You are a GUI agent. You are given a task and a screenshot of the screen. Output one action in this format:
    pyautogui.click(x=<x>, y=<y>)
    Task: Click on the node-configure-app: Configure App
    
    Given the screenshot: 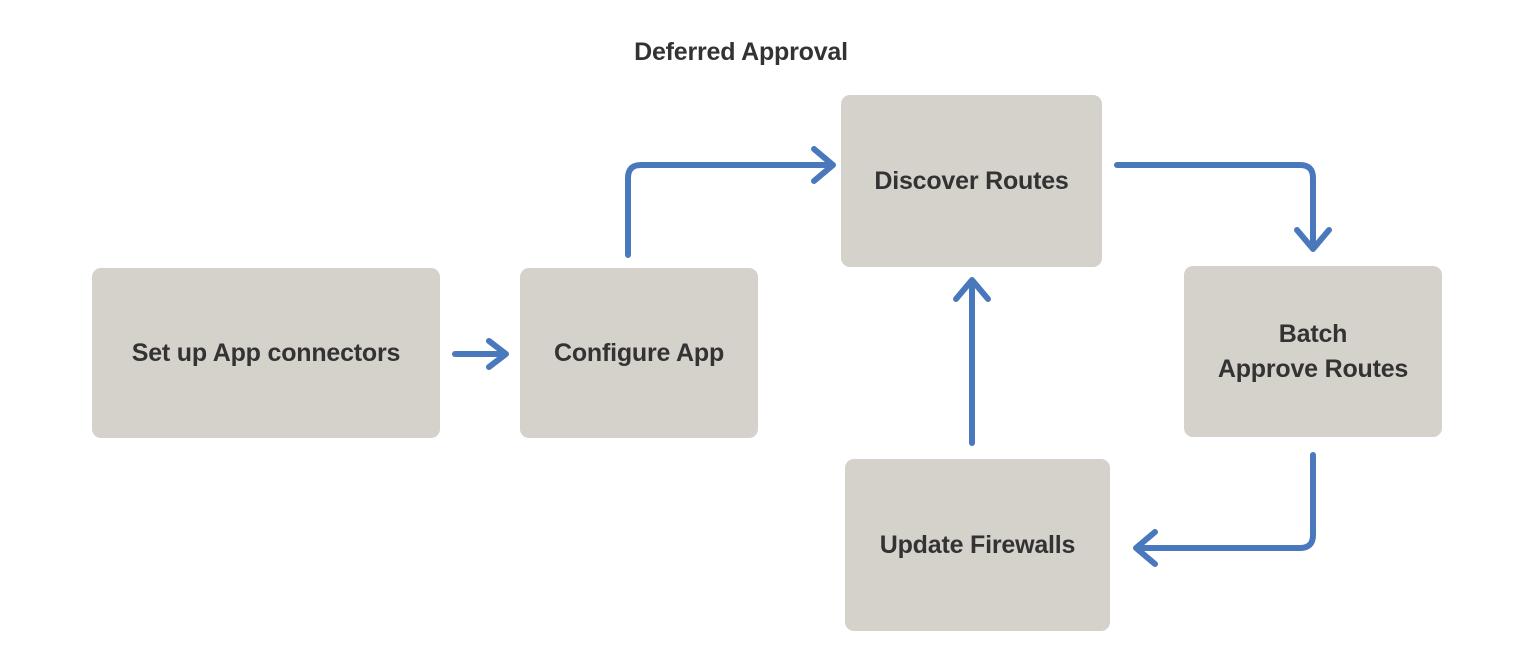 What is the action you would take?
    pyautogui.click(x=639, y=353)
    